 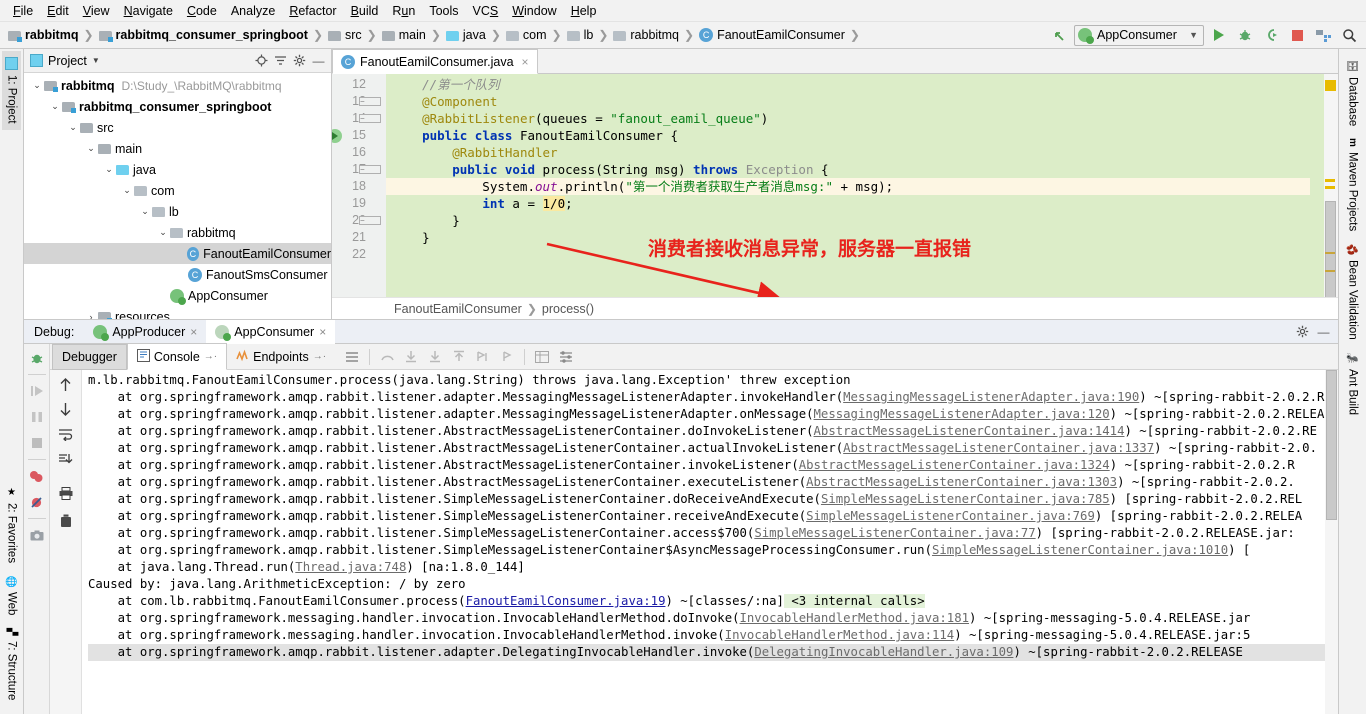 What do you see at coordinates (312, 11) in the screenshot?
I see `menu-item-refactor: Refactor` at bounding box center [312, 11].